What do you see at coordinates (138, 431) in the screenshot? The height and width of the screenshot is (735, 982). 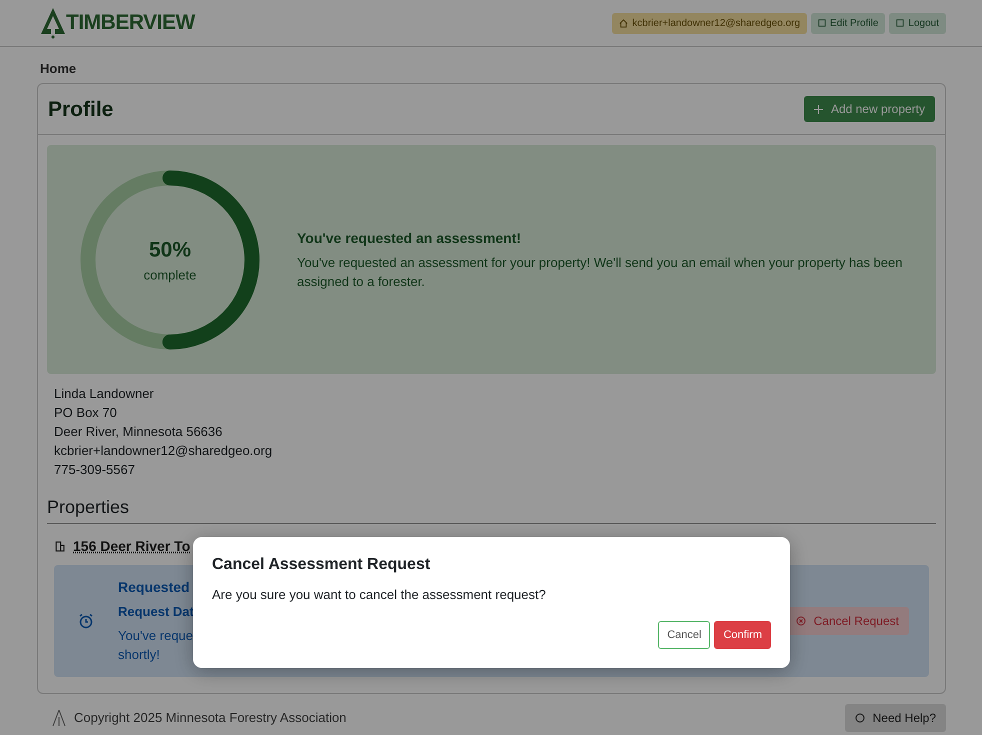 I see `contact-line: Deer River, Minnesota 56636` at bounding box center [138, 431].